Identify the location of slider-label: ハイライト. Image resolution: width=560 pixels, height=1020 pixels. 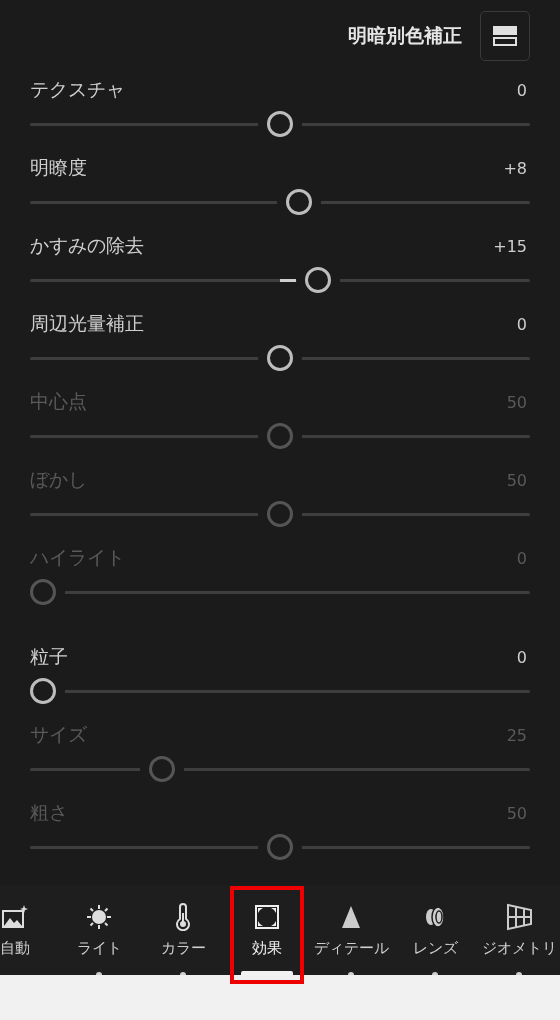
(77, 557).